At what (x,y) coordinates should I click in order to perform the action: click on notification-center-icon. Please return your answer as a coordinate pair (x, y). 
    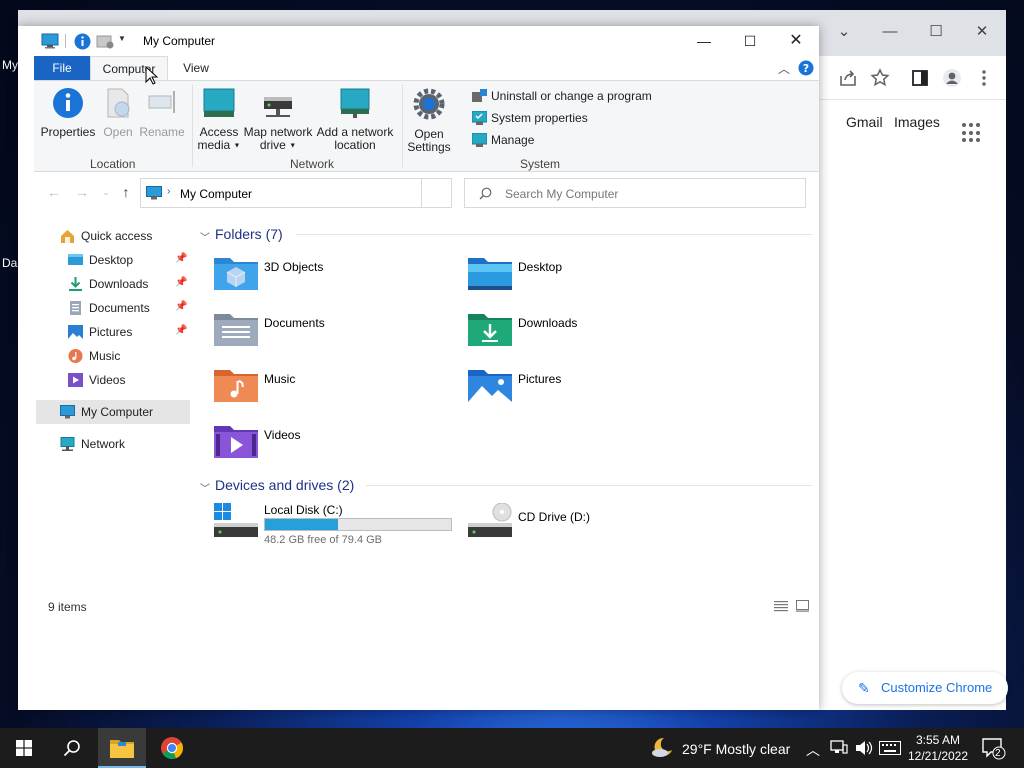
    Looking at the image, I should click on (994, 749).